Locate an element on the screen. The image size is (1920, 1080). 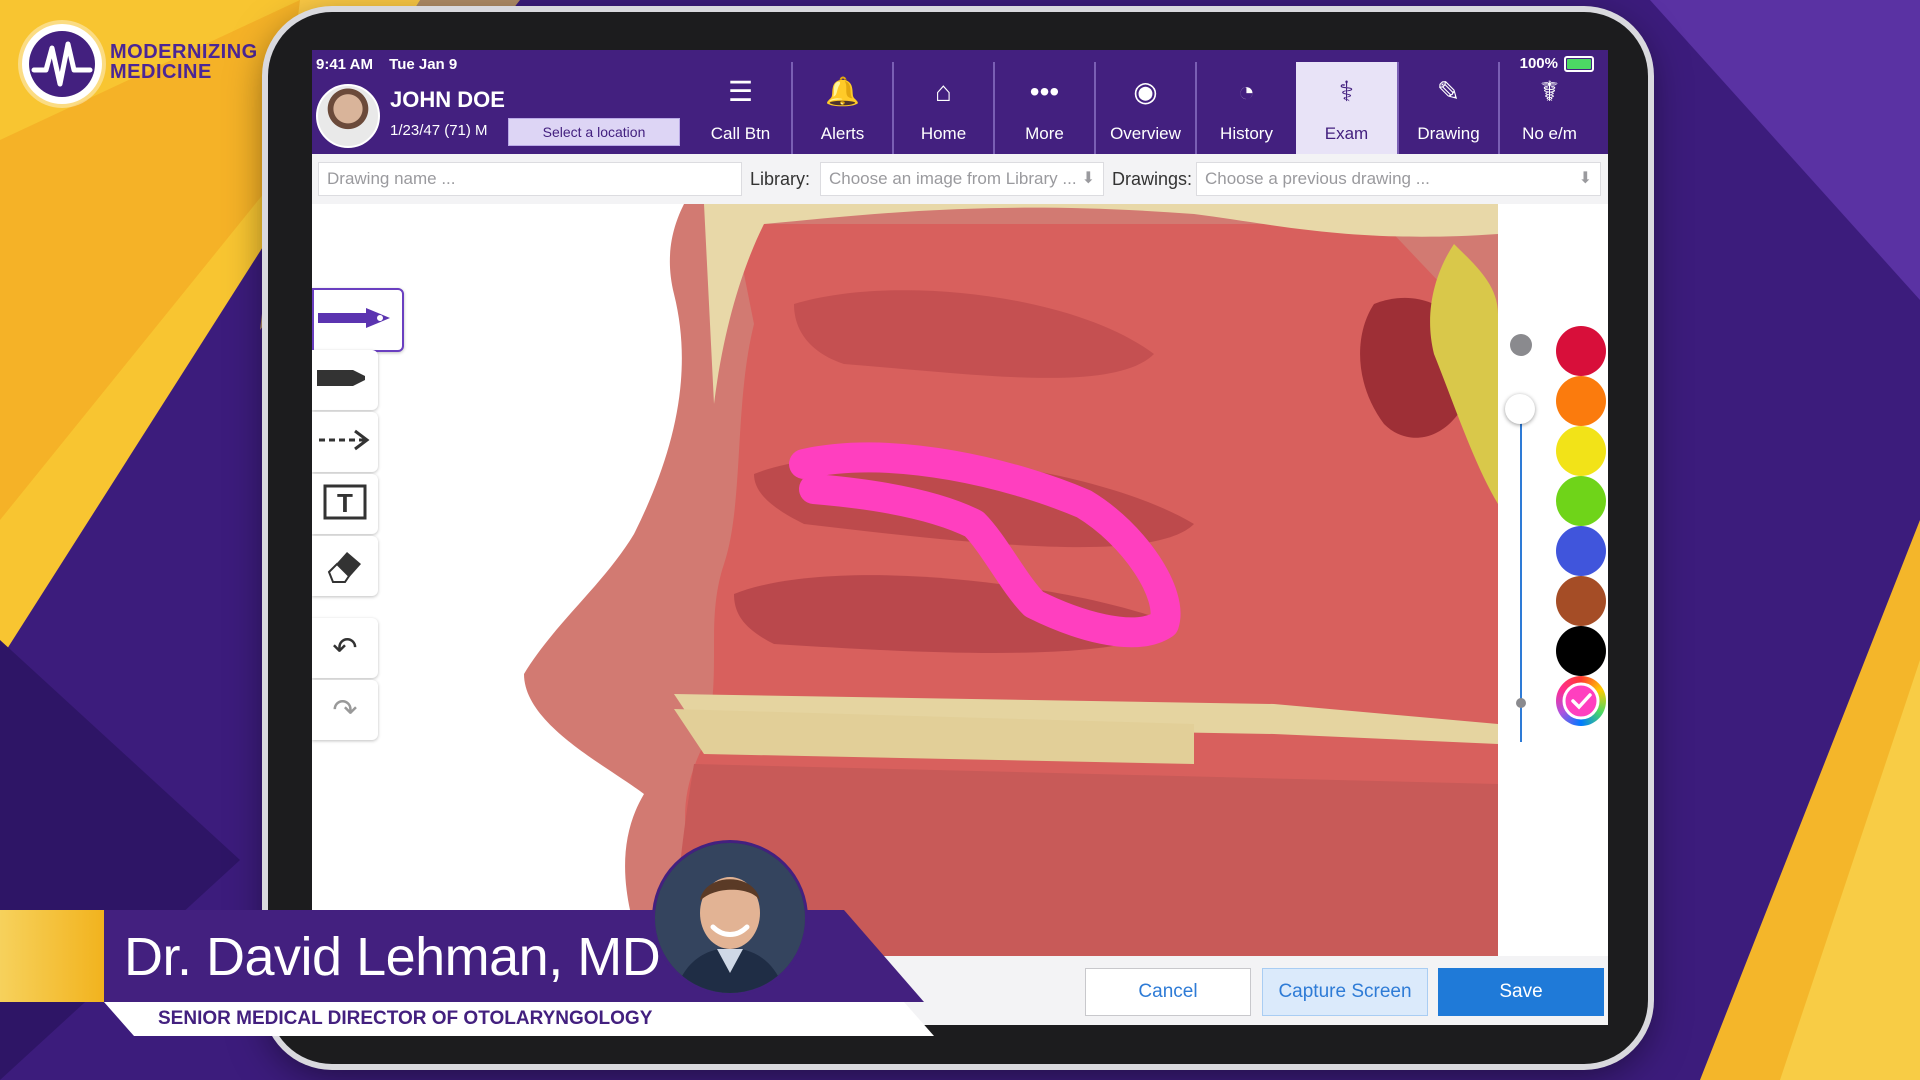
cancel-button: Cancel is located at coordinates (1168, 992).